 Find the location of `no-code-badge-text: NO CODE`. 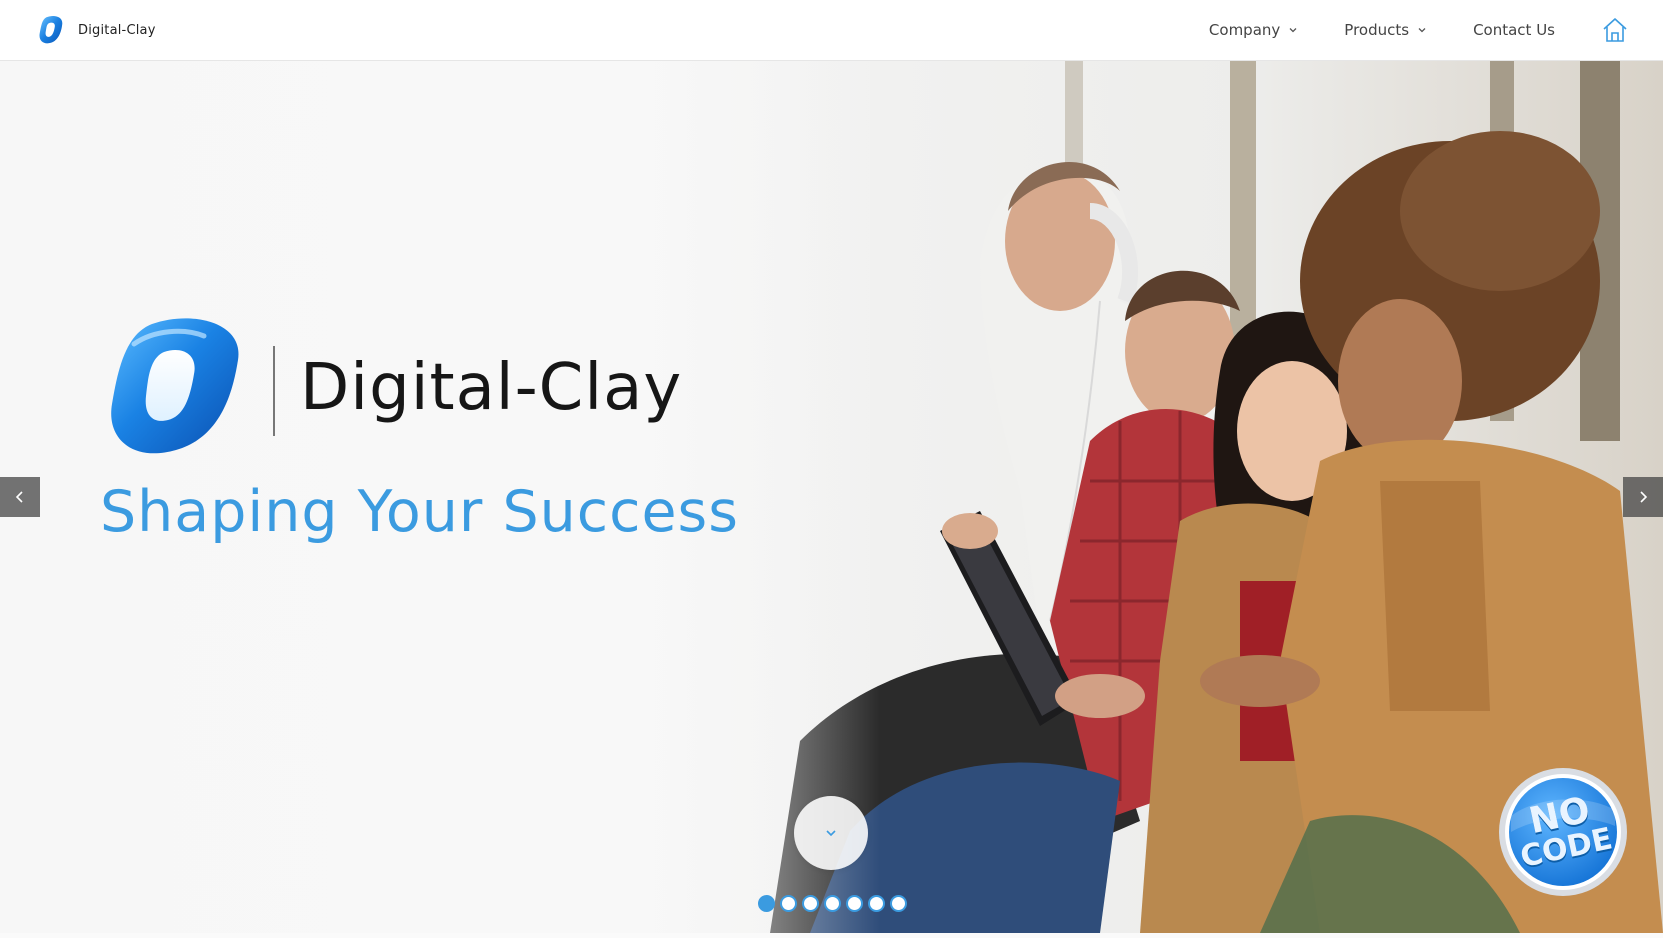

no-code-badge-text: NO CODE is located at coordinates (1563, 832).